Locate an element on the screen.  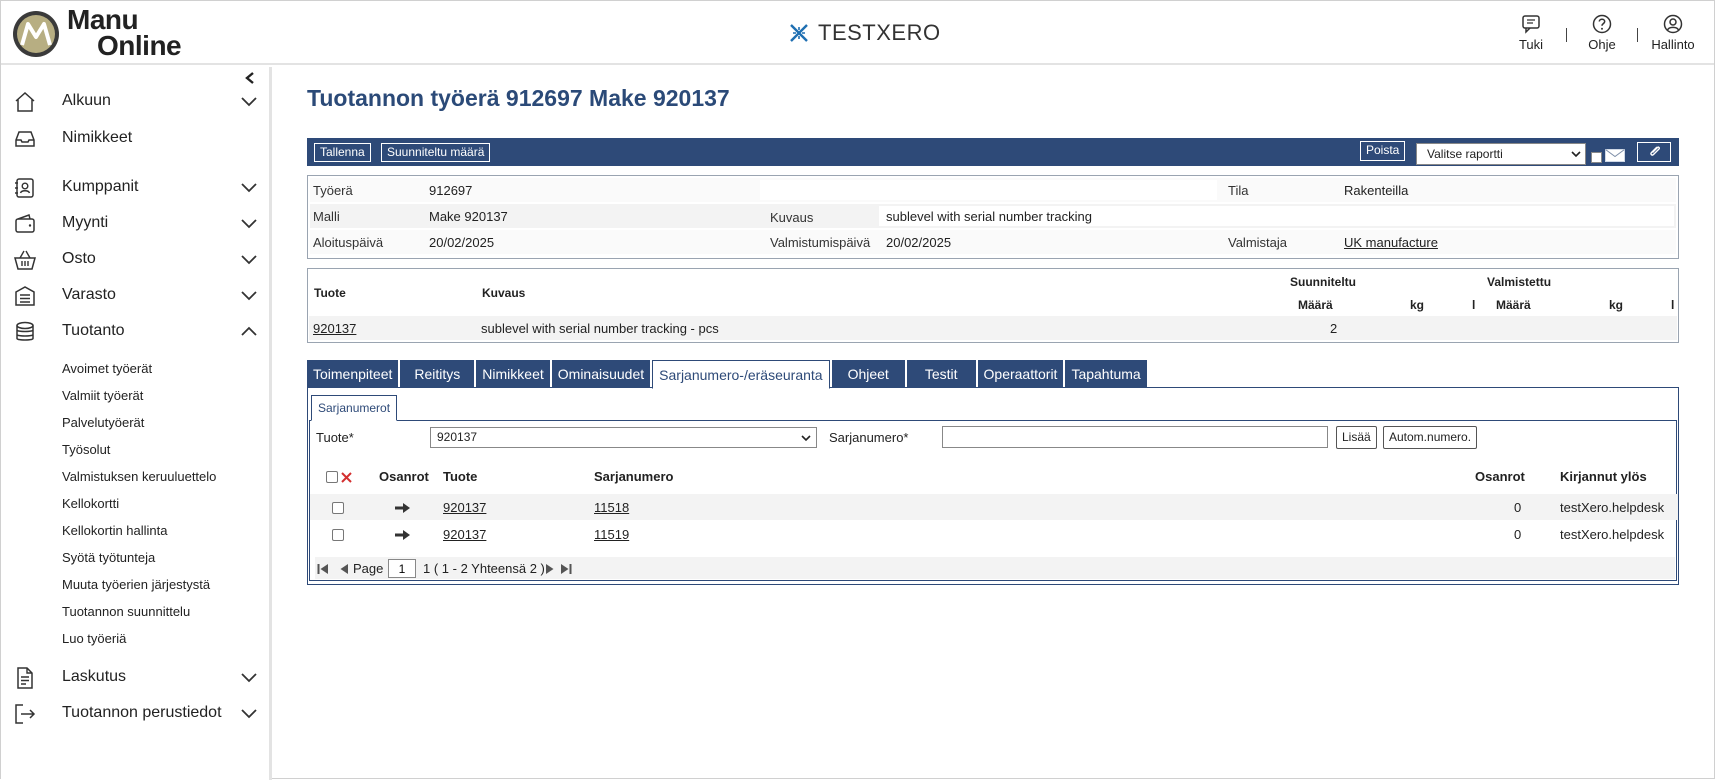
select-all-checkbox is located at coordinates (332, 477).